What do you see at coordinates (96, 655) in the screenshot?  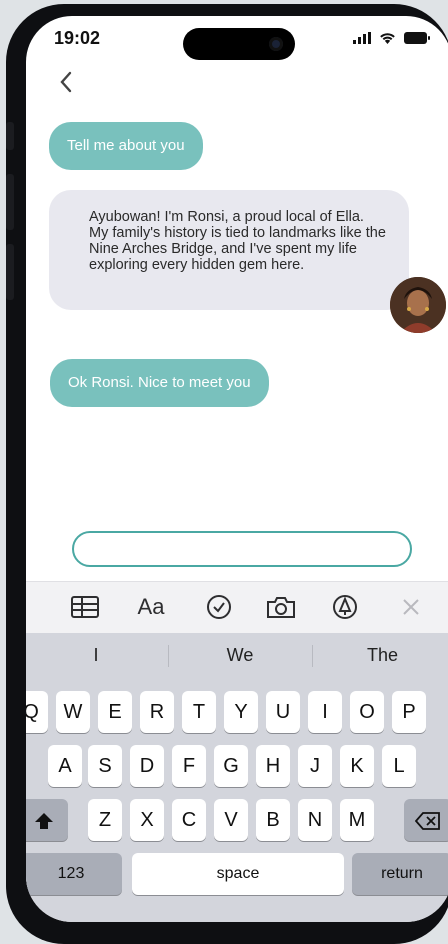 I see `suggestion-1: I` at bounding box center [96, 655].